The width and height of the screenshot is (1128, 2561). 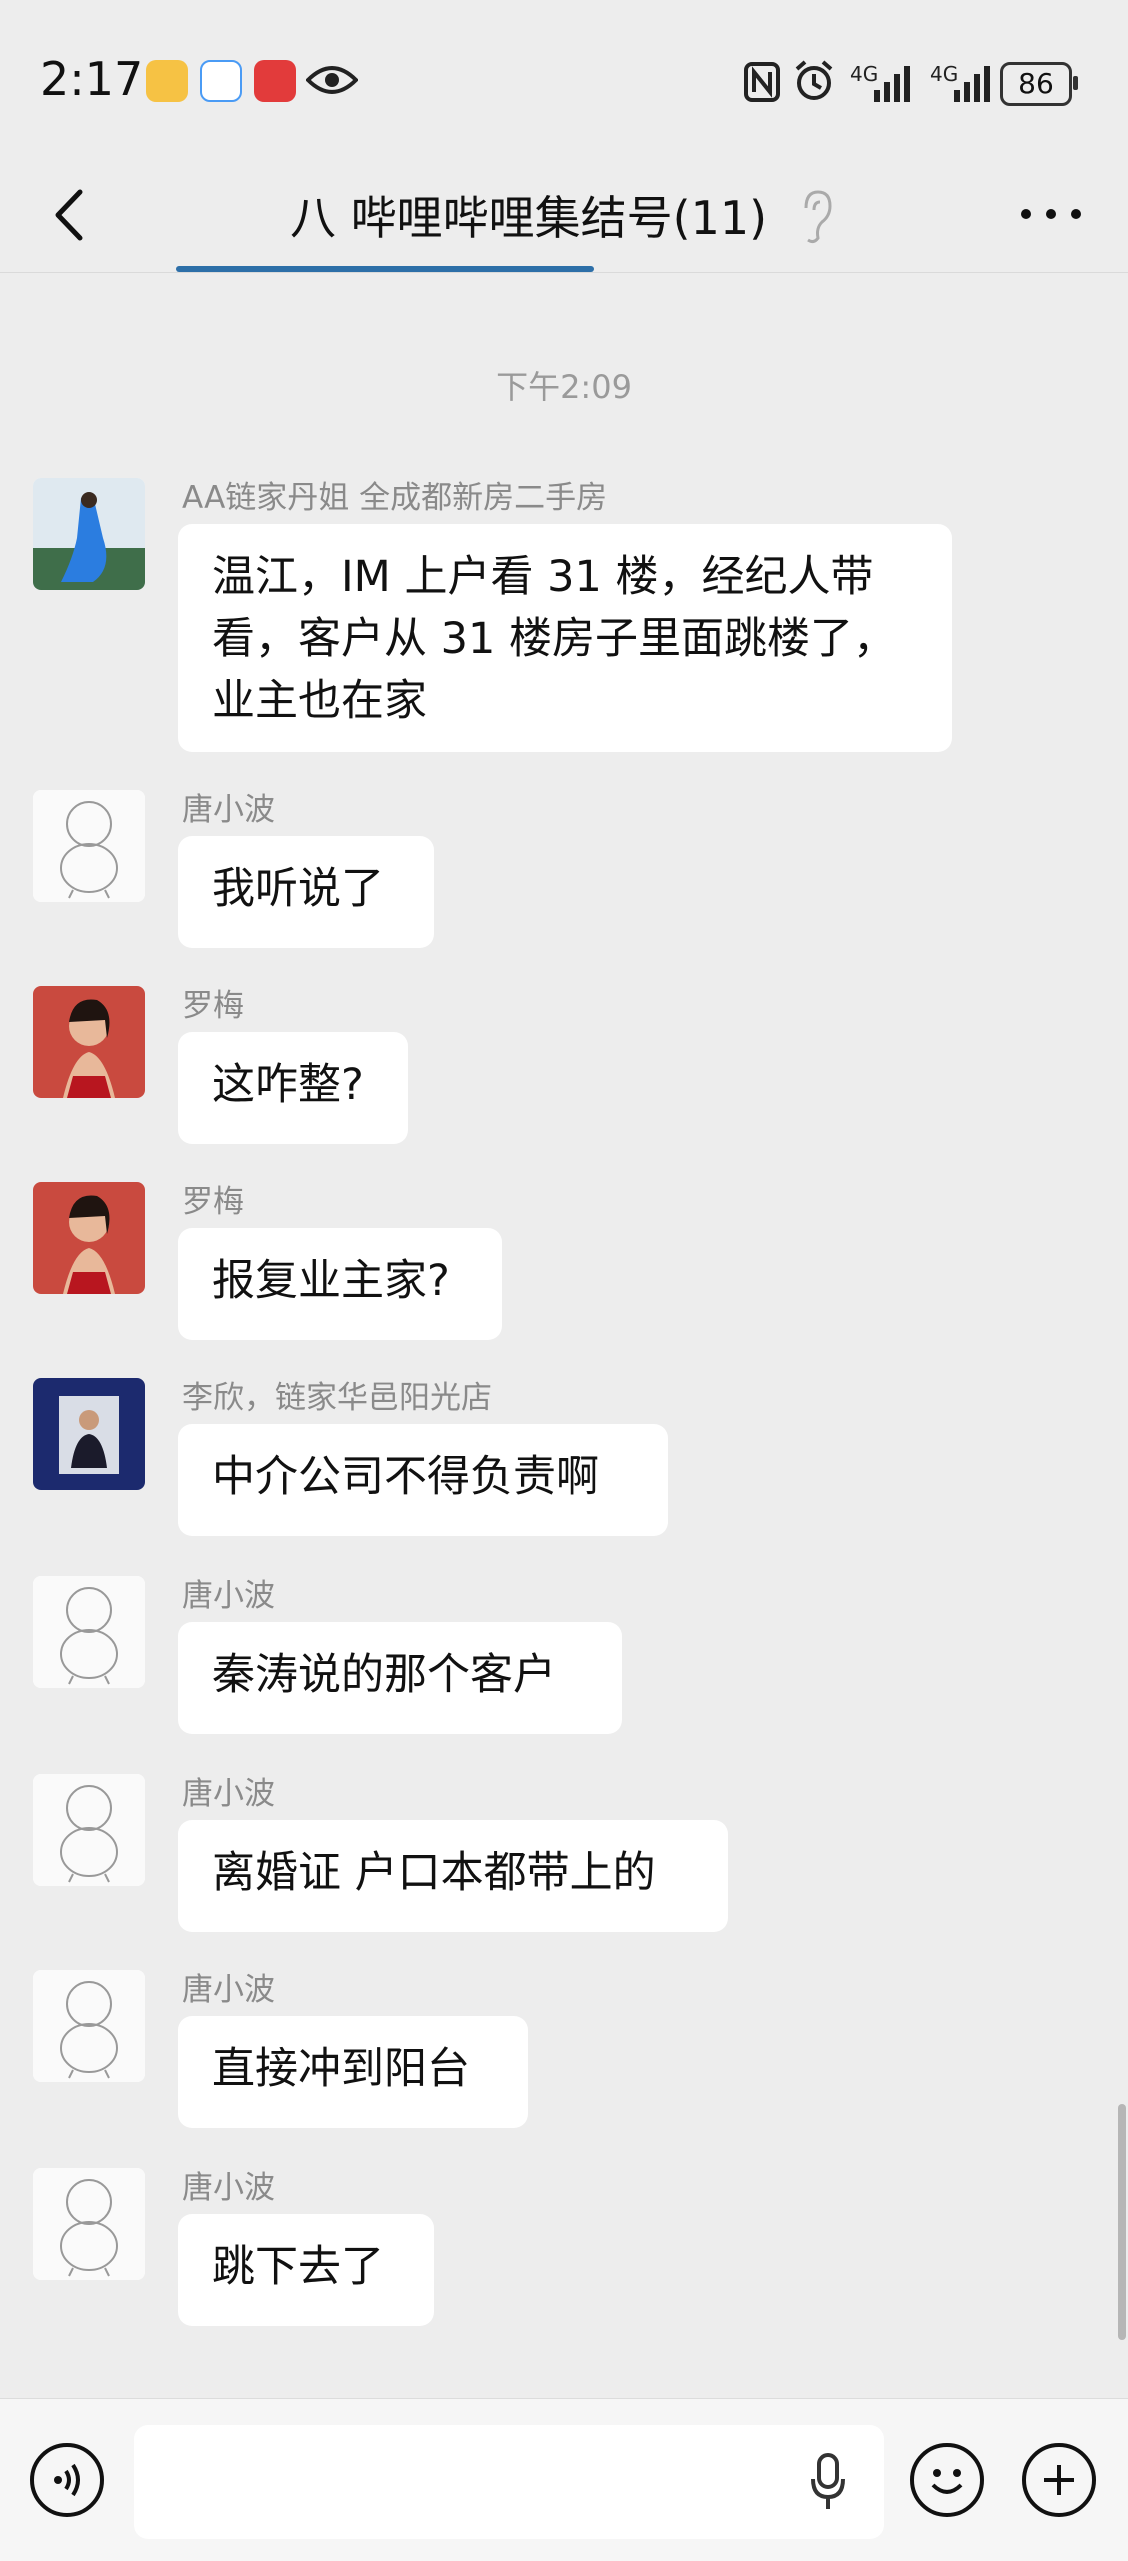 I want to click on ear-icon, so click(x=818, y=217).